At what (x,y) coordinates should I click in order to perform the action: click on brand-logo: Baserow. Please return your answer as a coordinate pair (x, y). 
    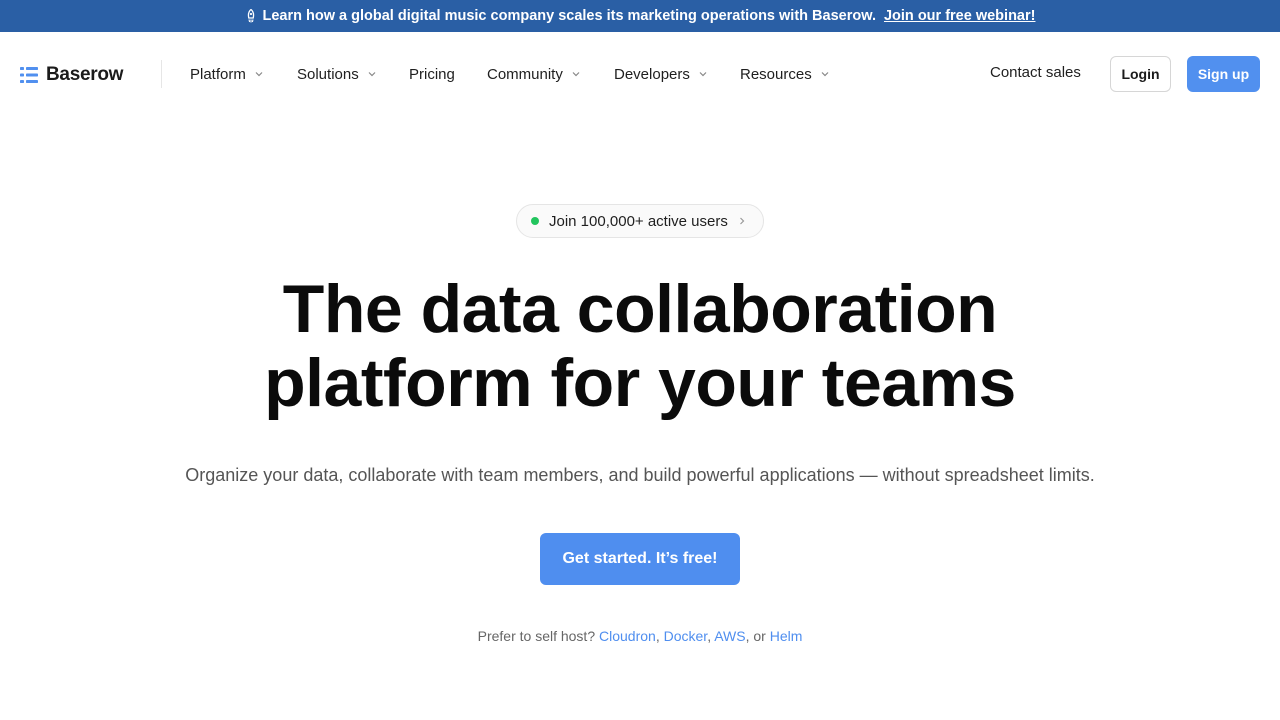
    Looking at the image, I should click on (71, 75).